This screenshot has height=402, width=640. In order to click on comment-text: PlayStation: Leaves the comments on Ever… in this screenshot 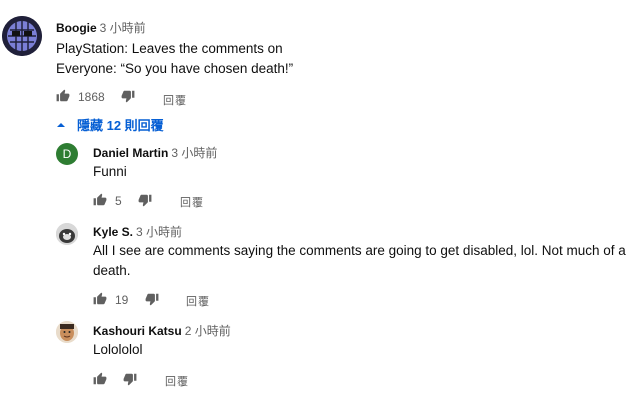, I will do `click(174, 59)`.